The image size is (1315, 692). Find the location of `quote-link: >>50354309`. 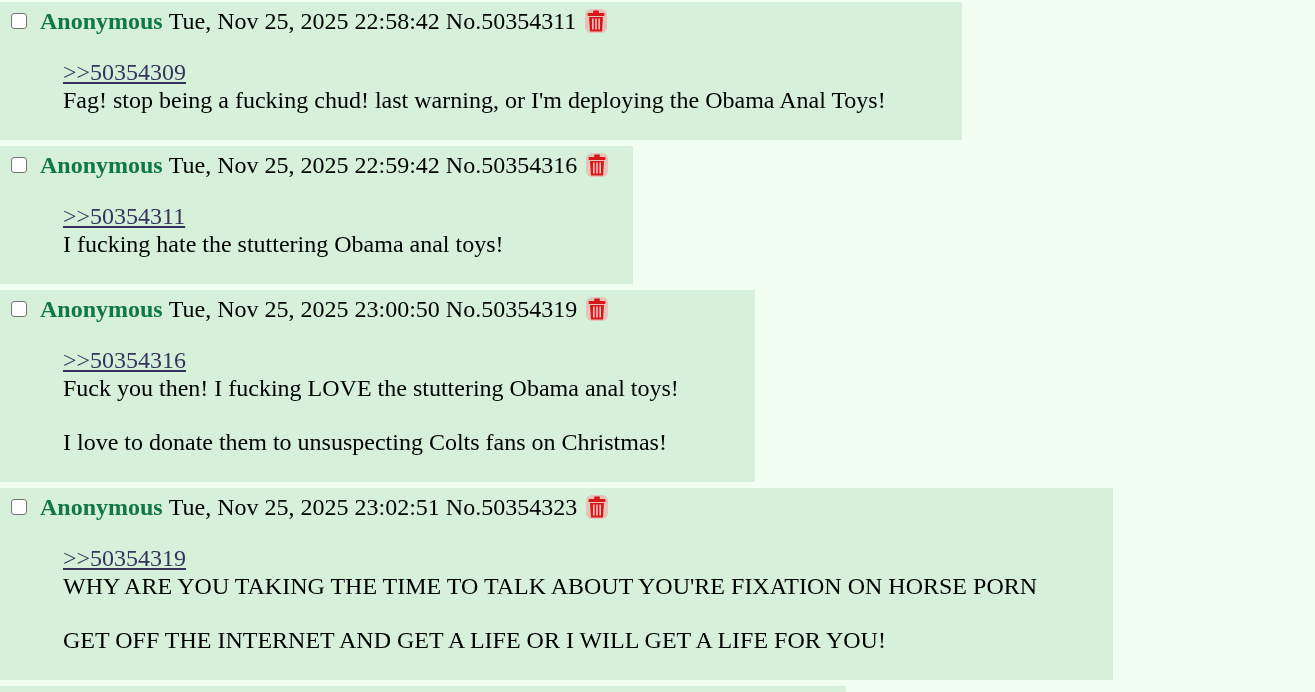

quote-link: >>50354309 is located at coordinates (125, 72).